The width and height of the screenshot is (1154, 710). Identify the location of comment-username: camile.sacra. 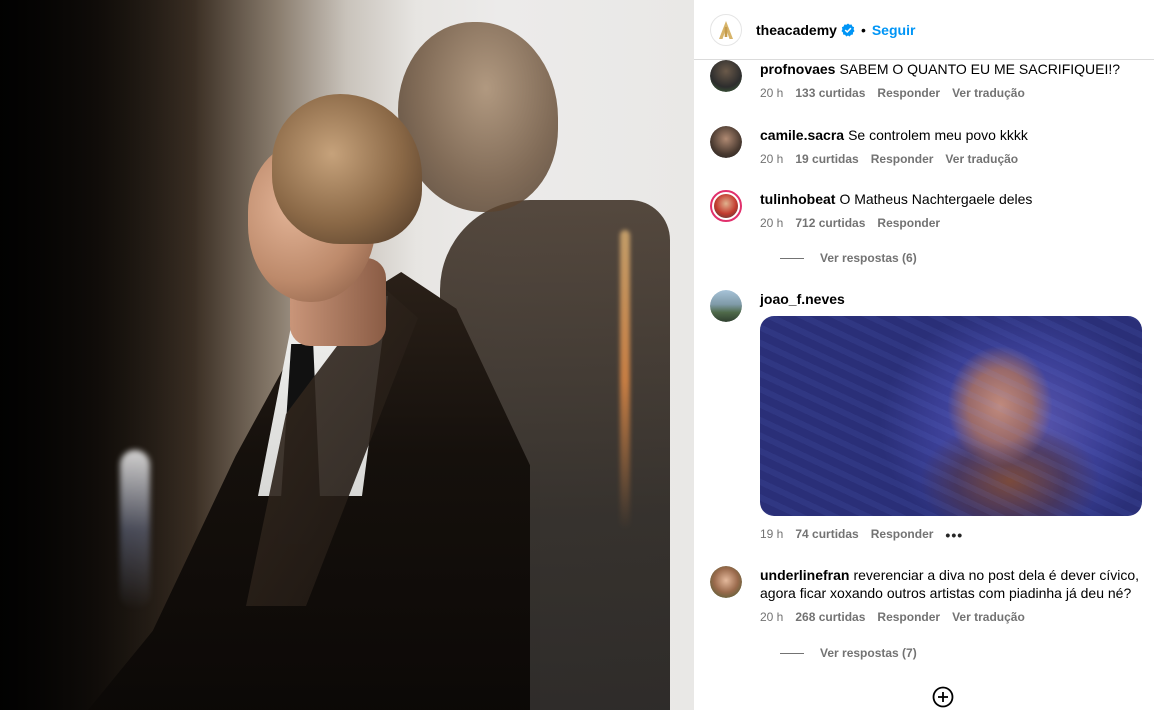
(802, 135).